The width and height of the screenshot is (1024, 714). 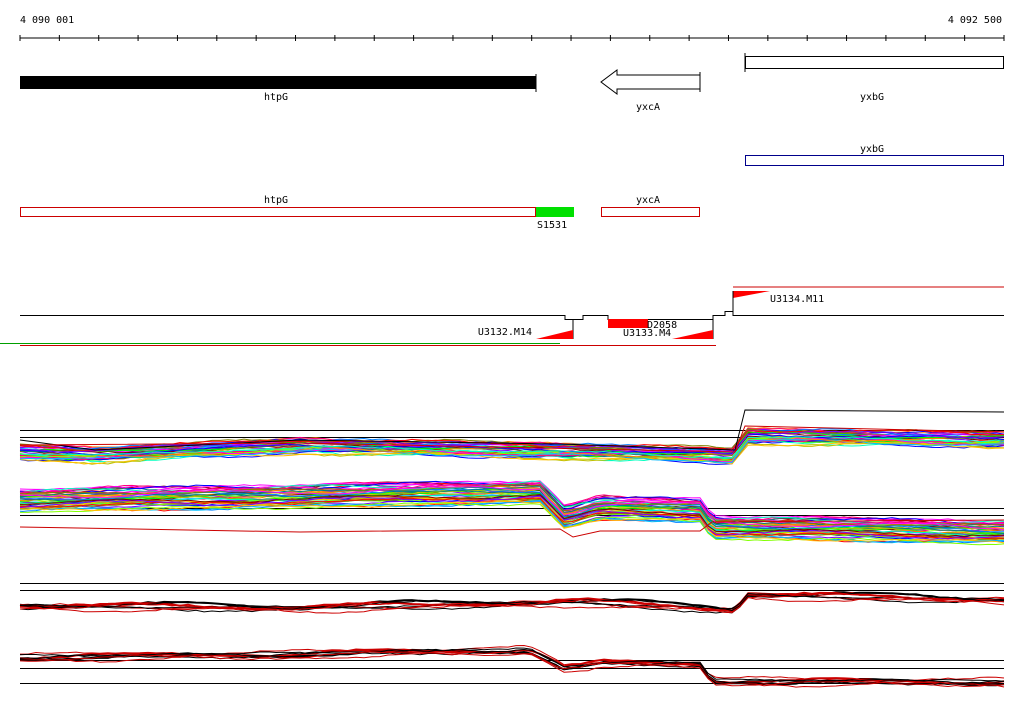 What do you see at coordinates (874, 160) in the screenshot?
I see `utr-yxbG-box` at bounding box center [874, 160].